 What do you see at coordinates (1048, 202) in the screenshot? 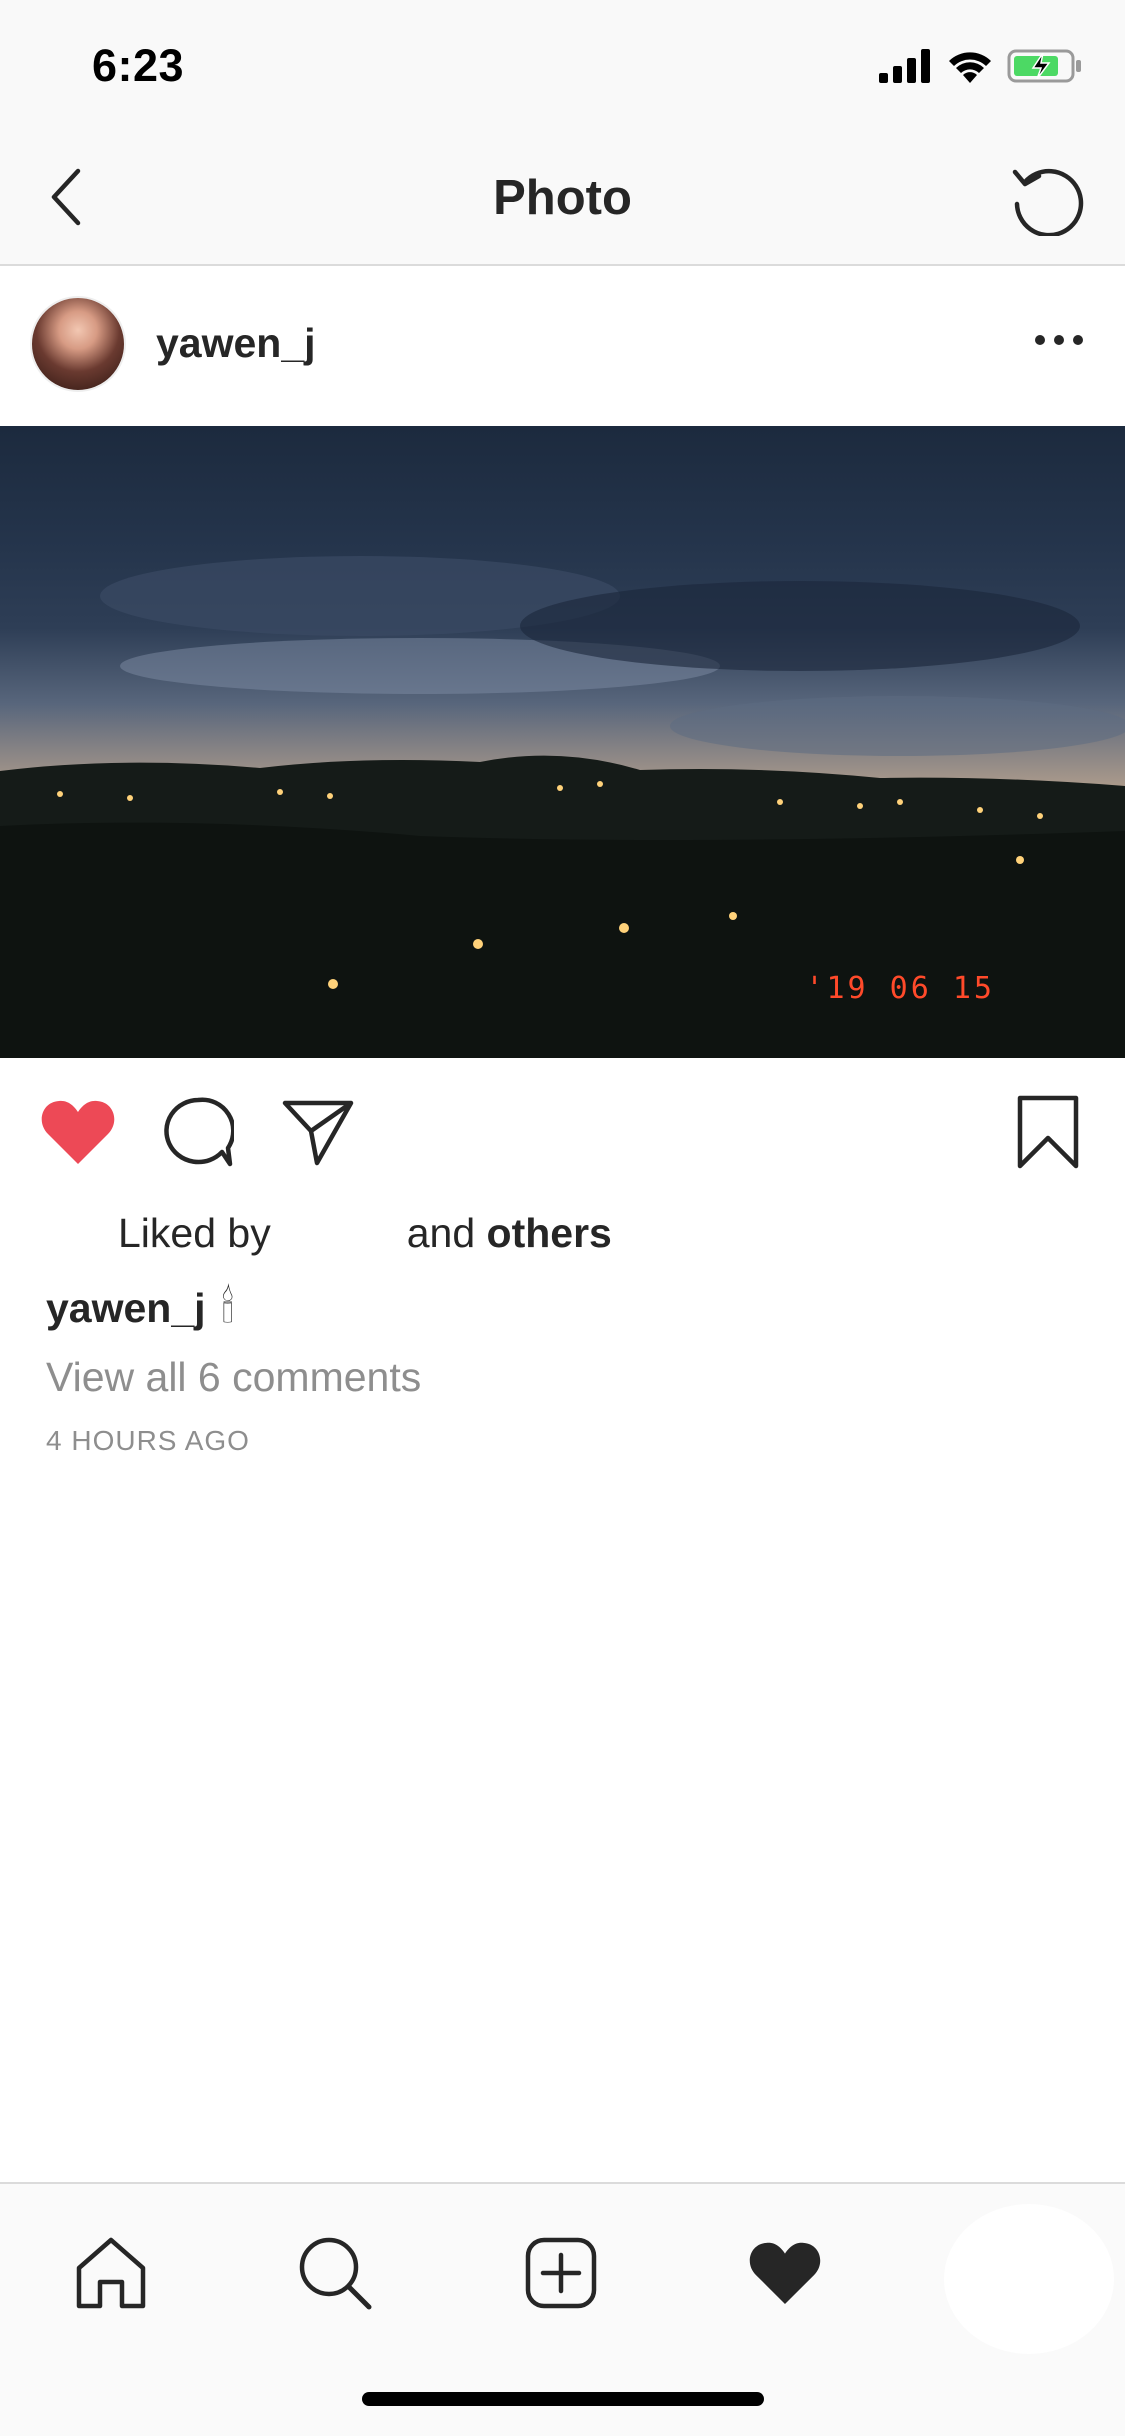
I see `refresh-icon` at bounding box center [1048, 202].